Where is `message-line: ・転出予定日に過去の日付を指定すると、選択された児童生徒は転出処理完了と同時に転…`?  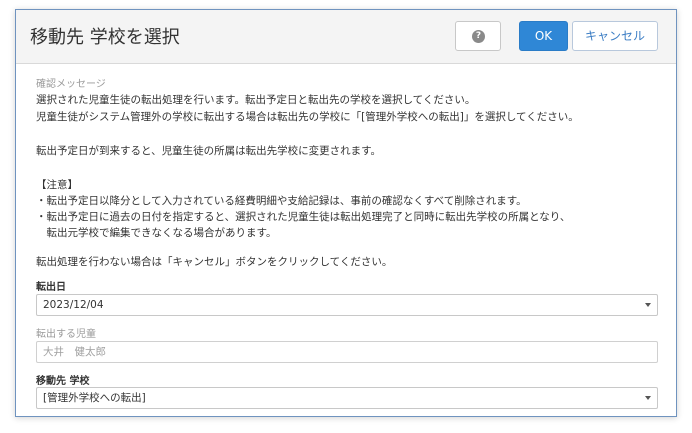 message-line: ・転出予定日に過去の日付を指定すると、選択された児童生徒は転出処理完了と同時に転… is located at coordinates (303, 217).